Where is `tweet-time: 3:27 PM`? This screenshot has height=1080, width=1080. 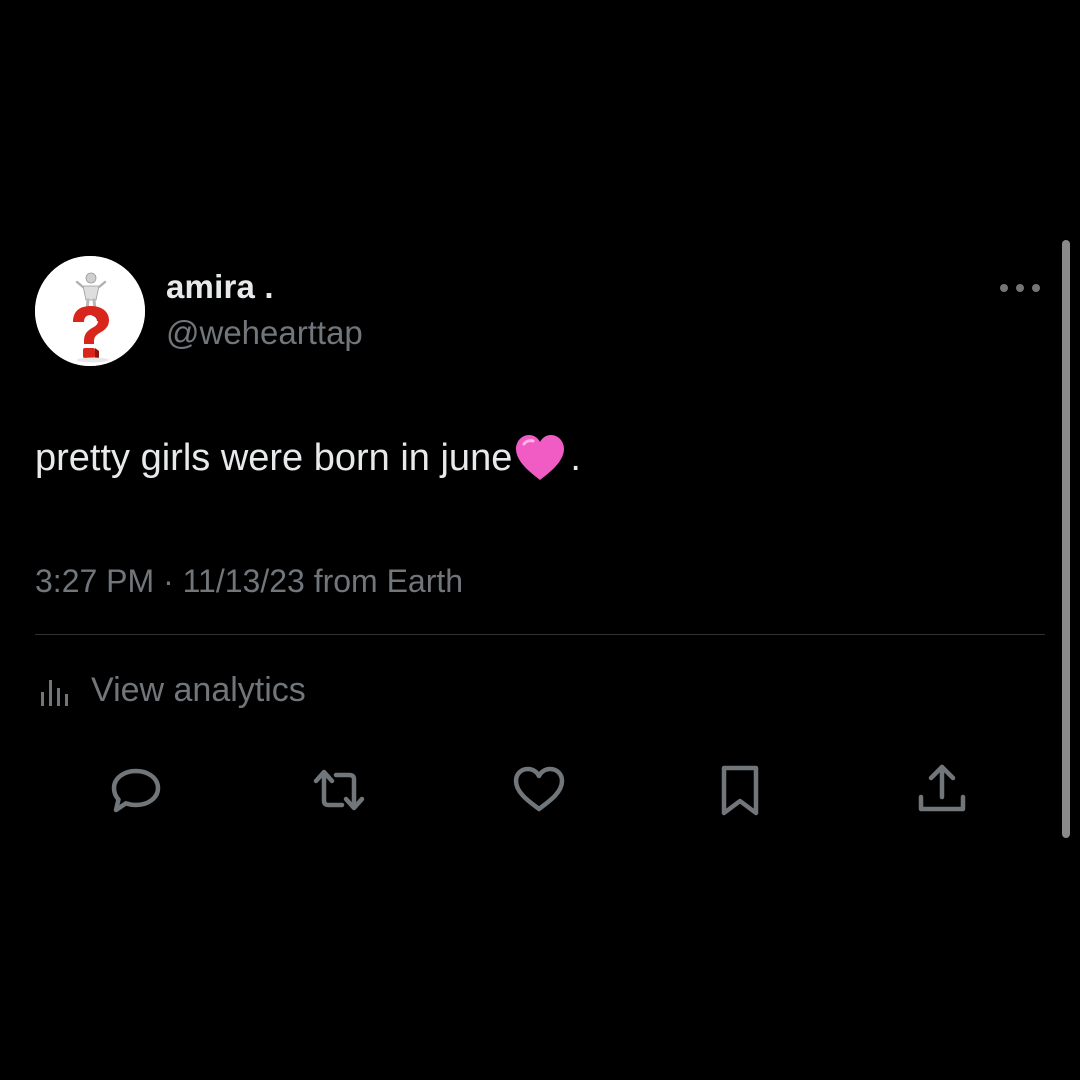
tweet-time: 3:27 PM is located at coordinates (94, 581).